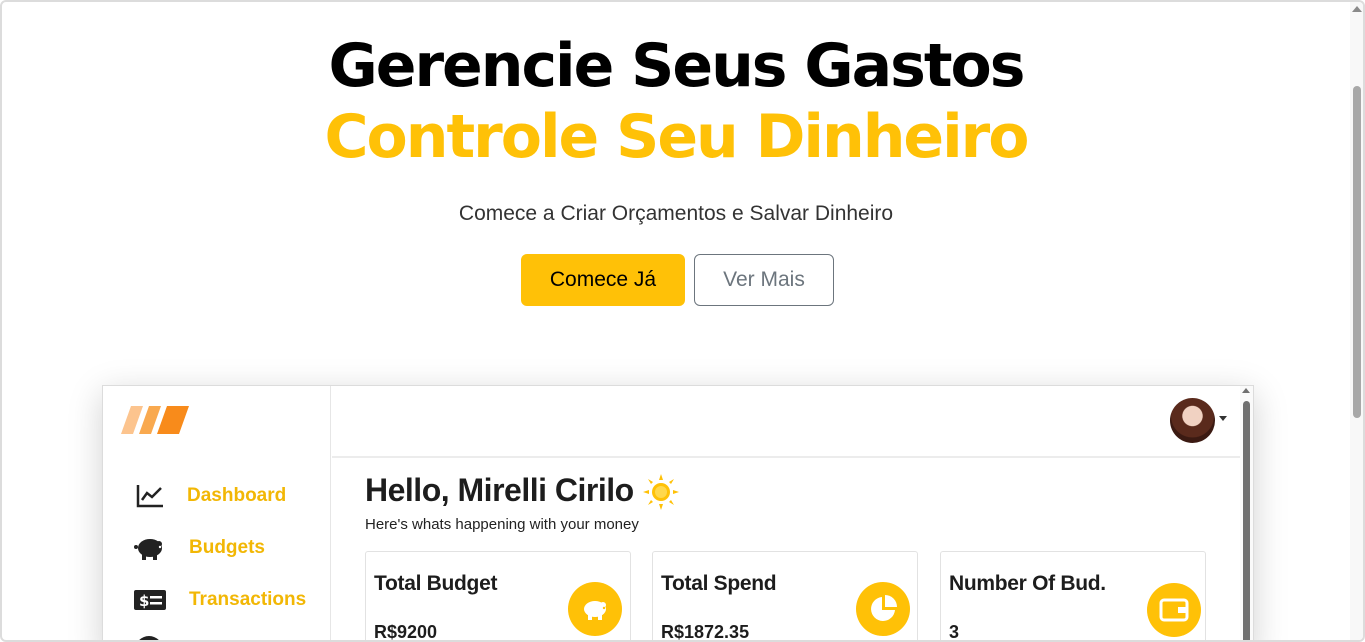 The image size is (1365, 642). I want to click on chevron-down-icon, so click(1223, 418).